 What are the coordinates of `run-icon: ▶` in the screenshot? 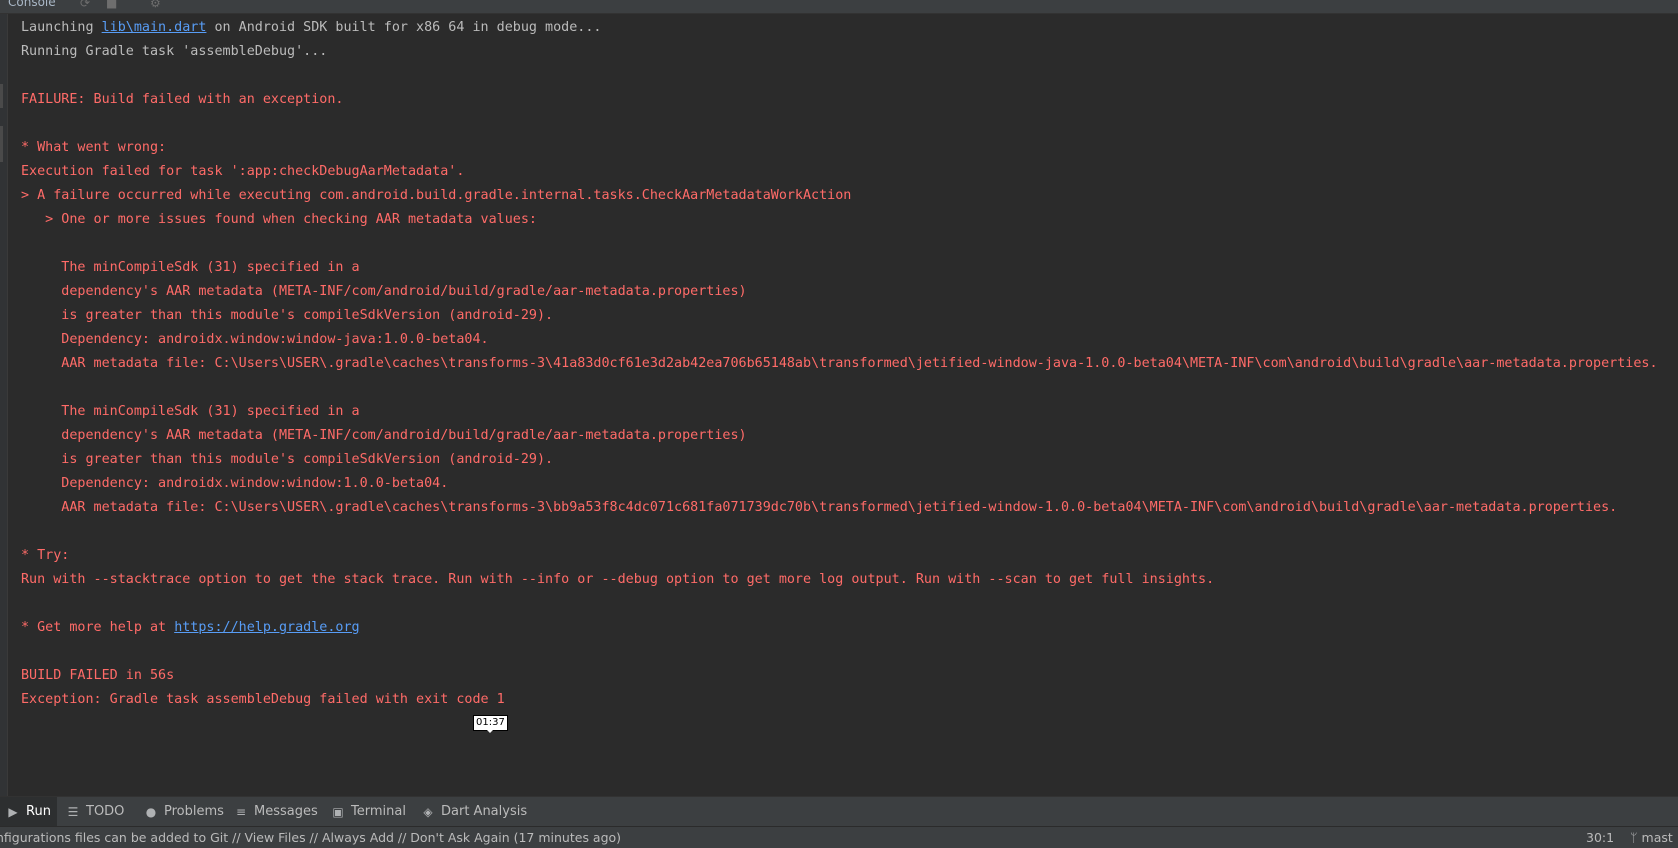 It's located at (13, 811).